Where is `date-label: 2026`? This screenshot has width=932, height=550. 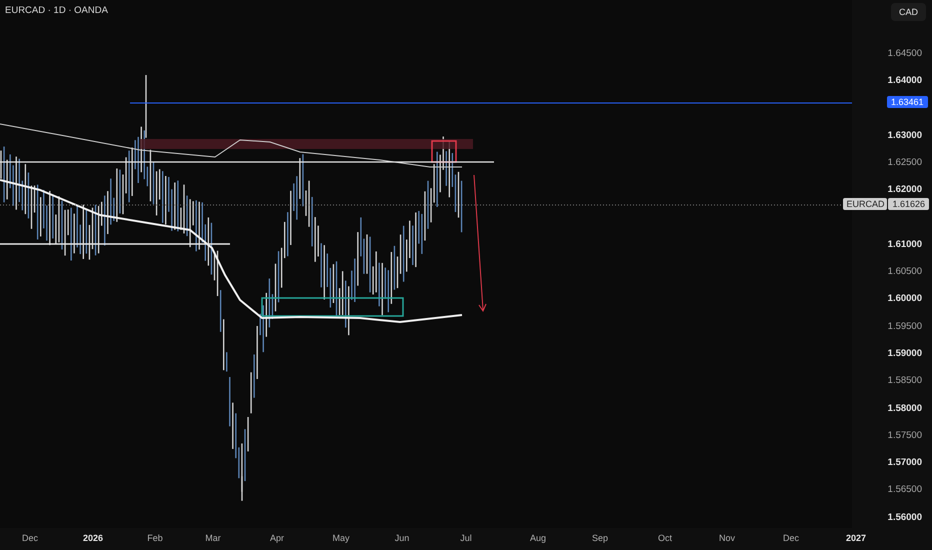 date-label: 2026 is located at coordinates (93, 538).